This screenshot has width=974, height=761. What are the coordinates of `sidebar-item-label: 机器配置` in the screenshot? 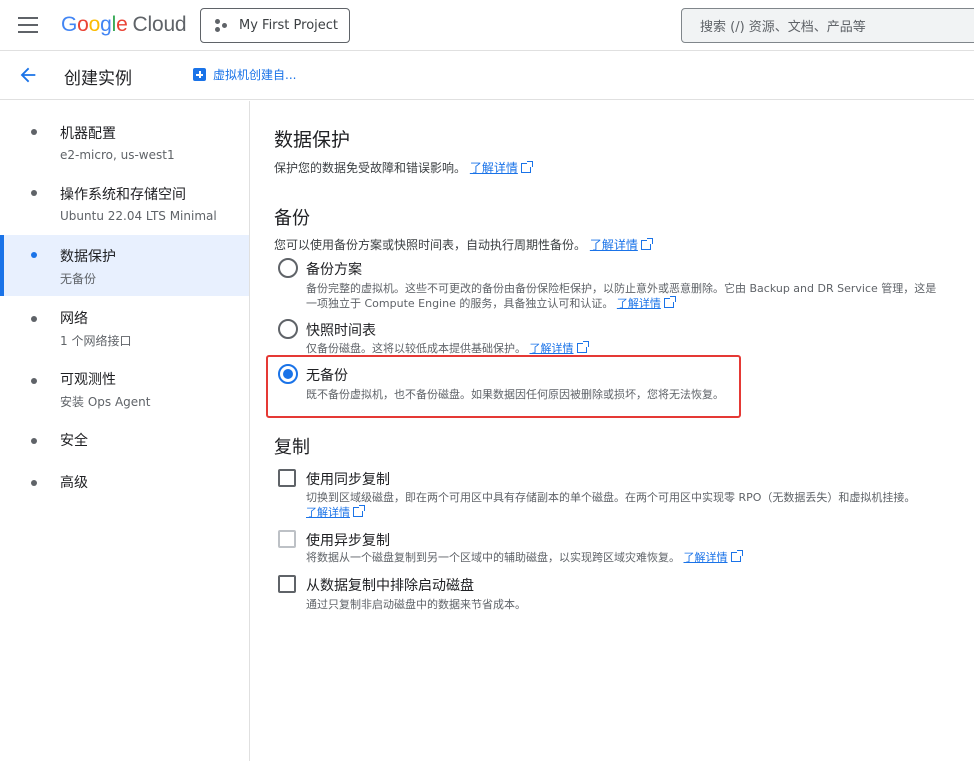 It's located at (88, 134).